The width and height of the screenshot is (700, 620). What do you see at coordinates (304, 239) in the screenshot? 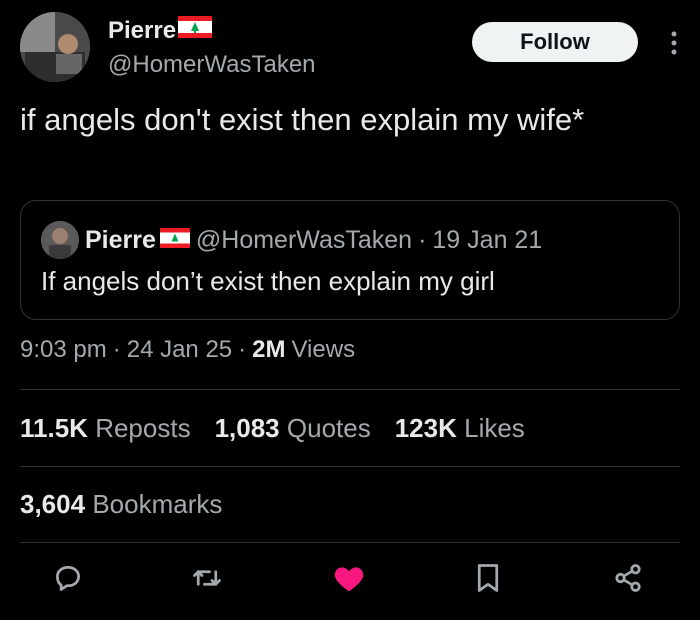
I see `quote-handle: @HomerWasTaken` at bounding box center [304, 239].